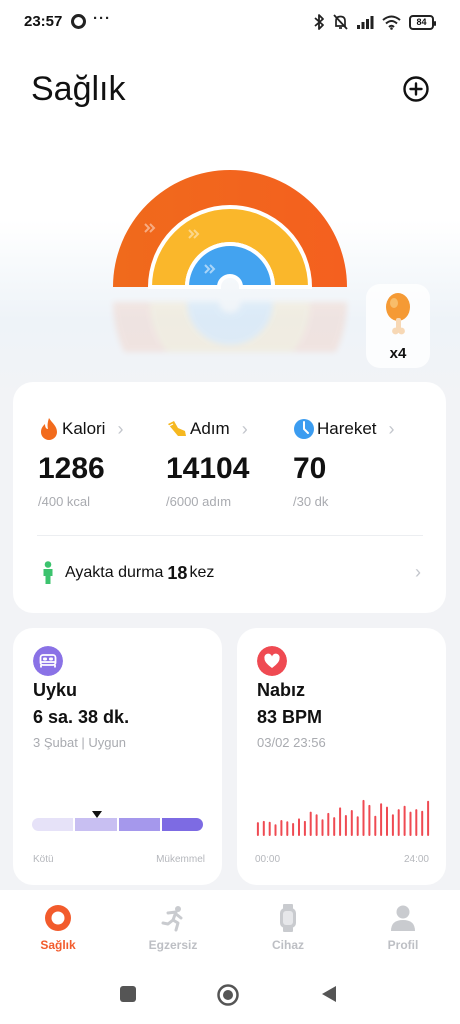 The width and height of the screenshot is (460, 1024). I want to click on tab-health-label: Sağlık, so click(58, 945).